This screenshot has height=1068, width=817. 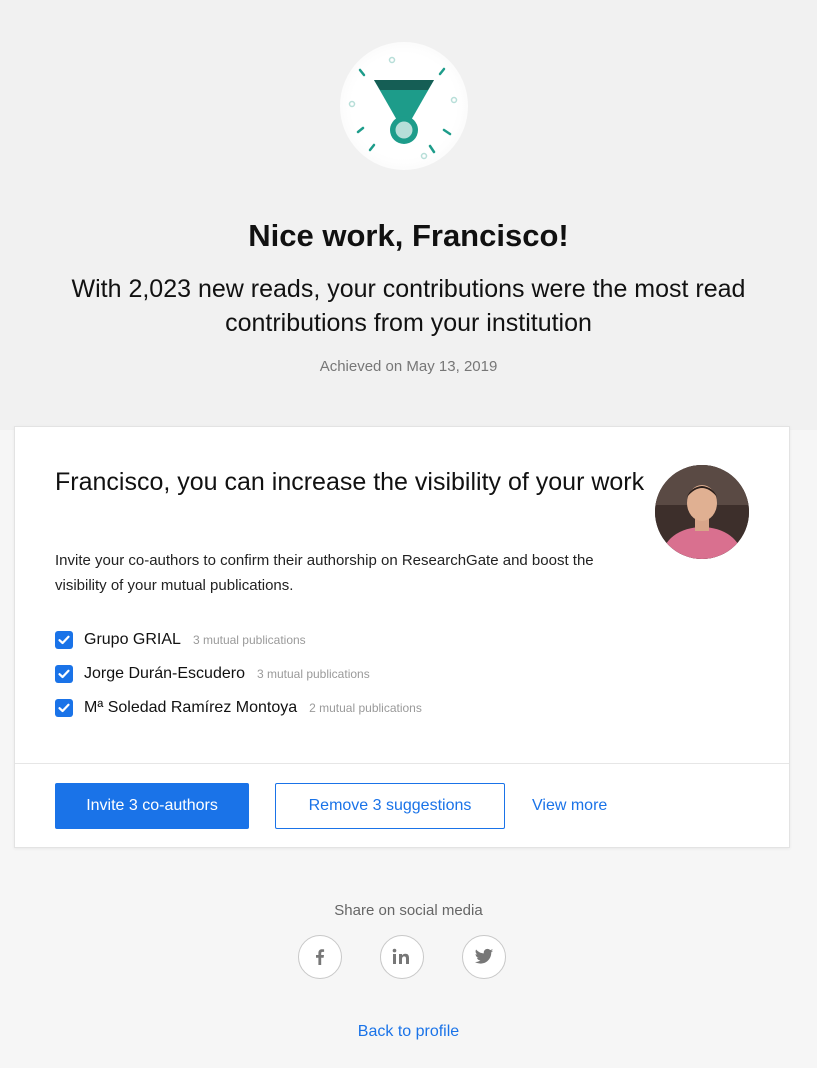 What do you see at coordinates (408, 235) in the screenshot?
I see `achievement-headline: Nice work, Francisco!` at bounding box center [408, 235].